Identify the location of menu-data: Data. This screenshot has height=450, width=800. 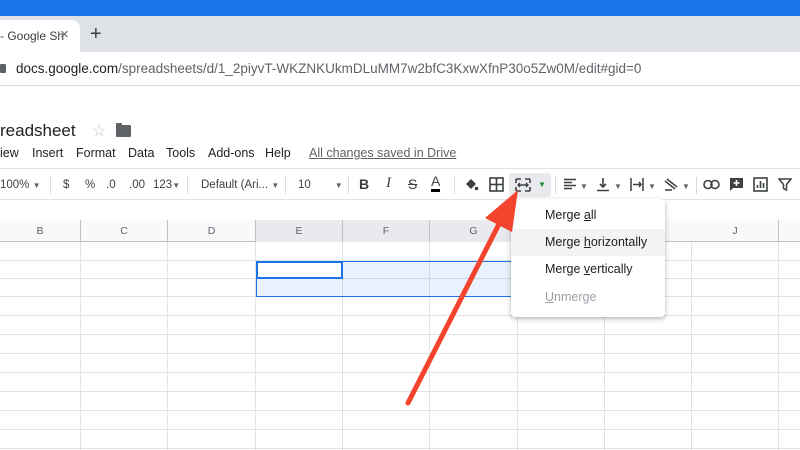
(141, 153).